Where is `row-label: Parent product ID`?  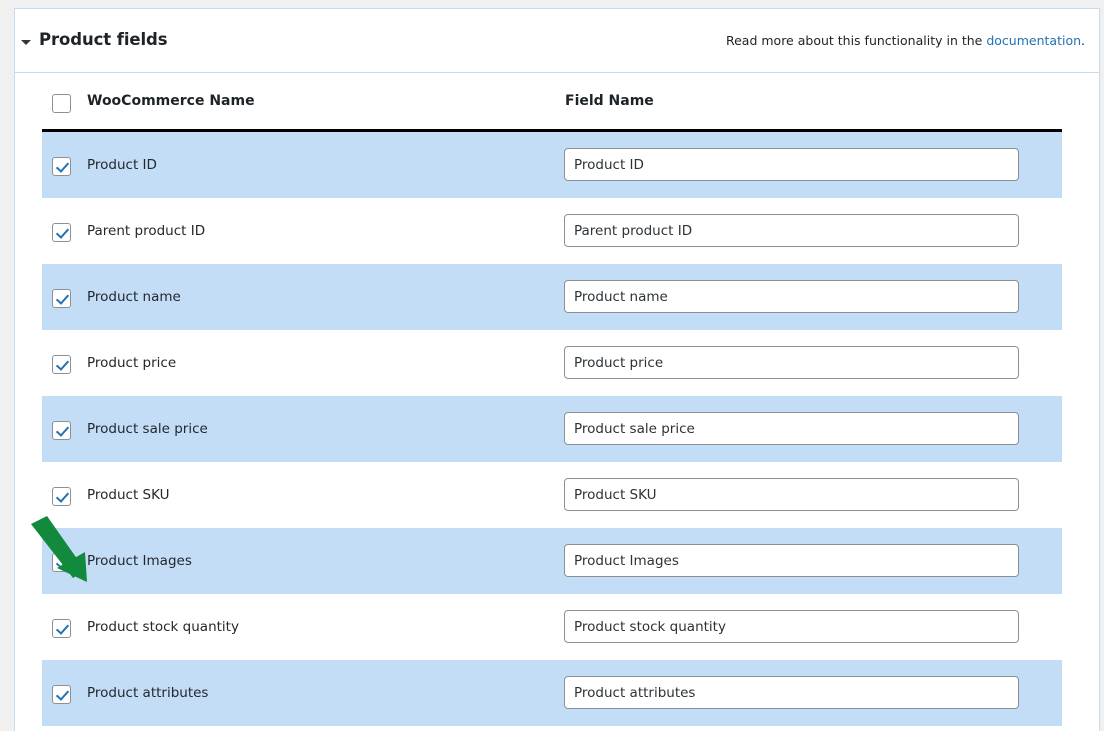
row-label: Parent product ID is located at coordinates (146, 231).